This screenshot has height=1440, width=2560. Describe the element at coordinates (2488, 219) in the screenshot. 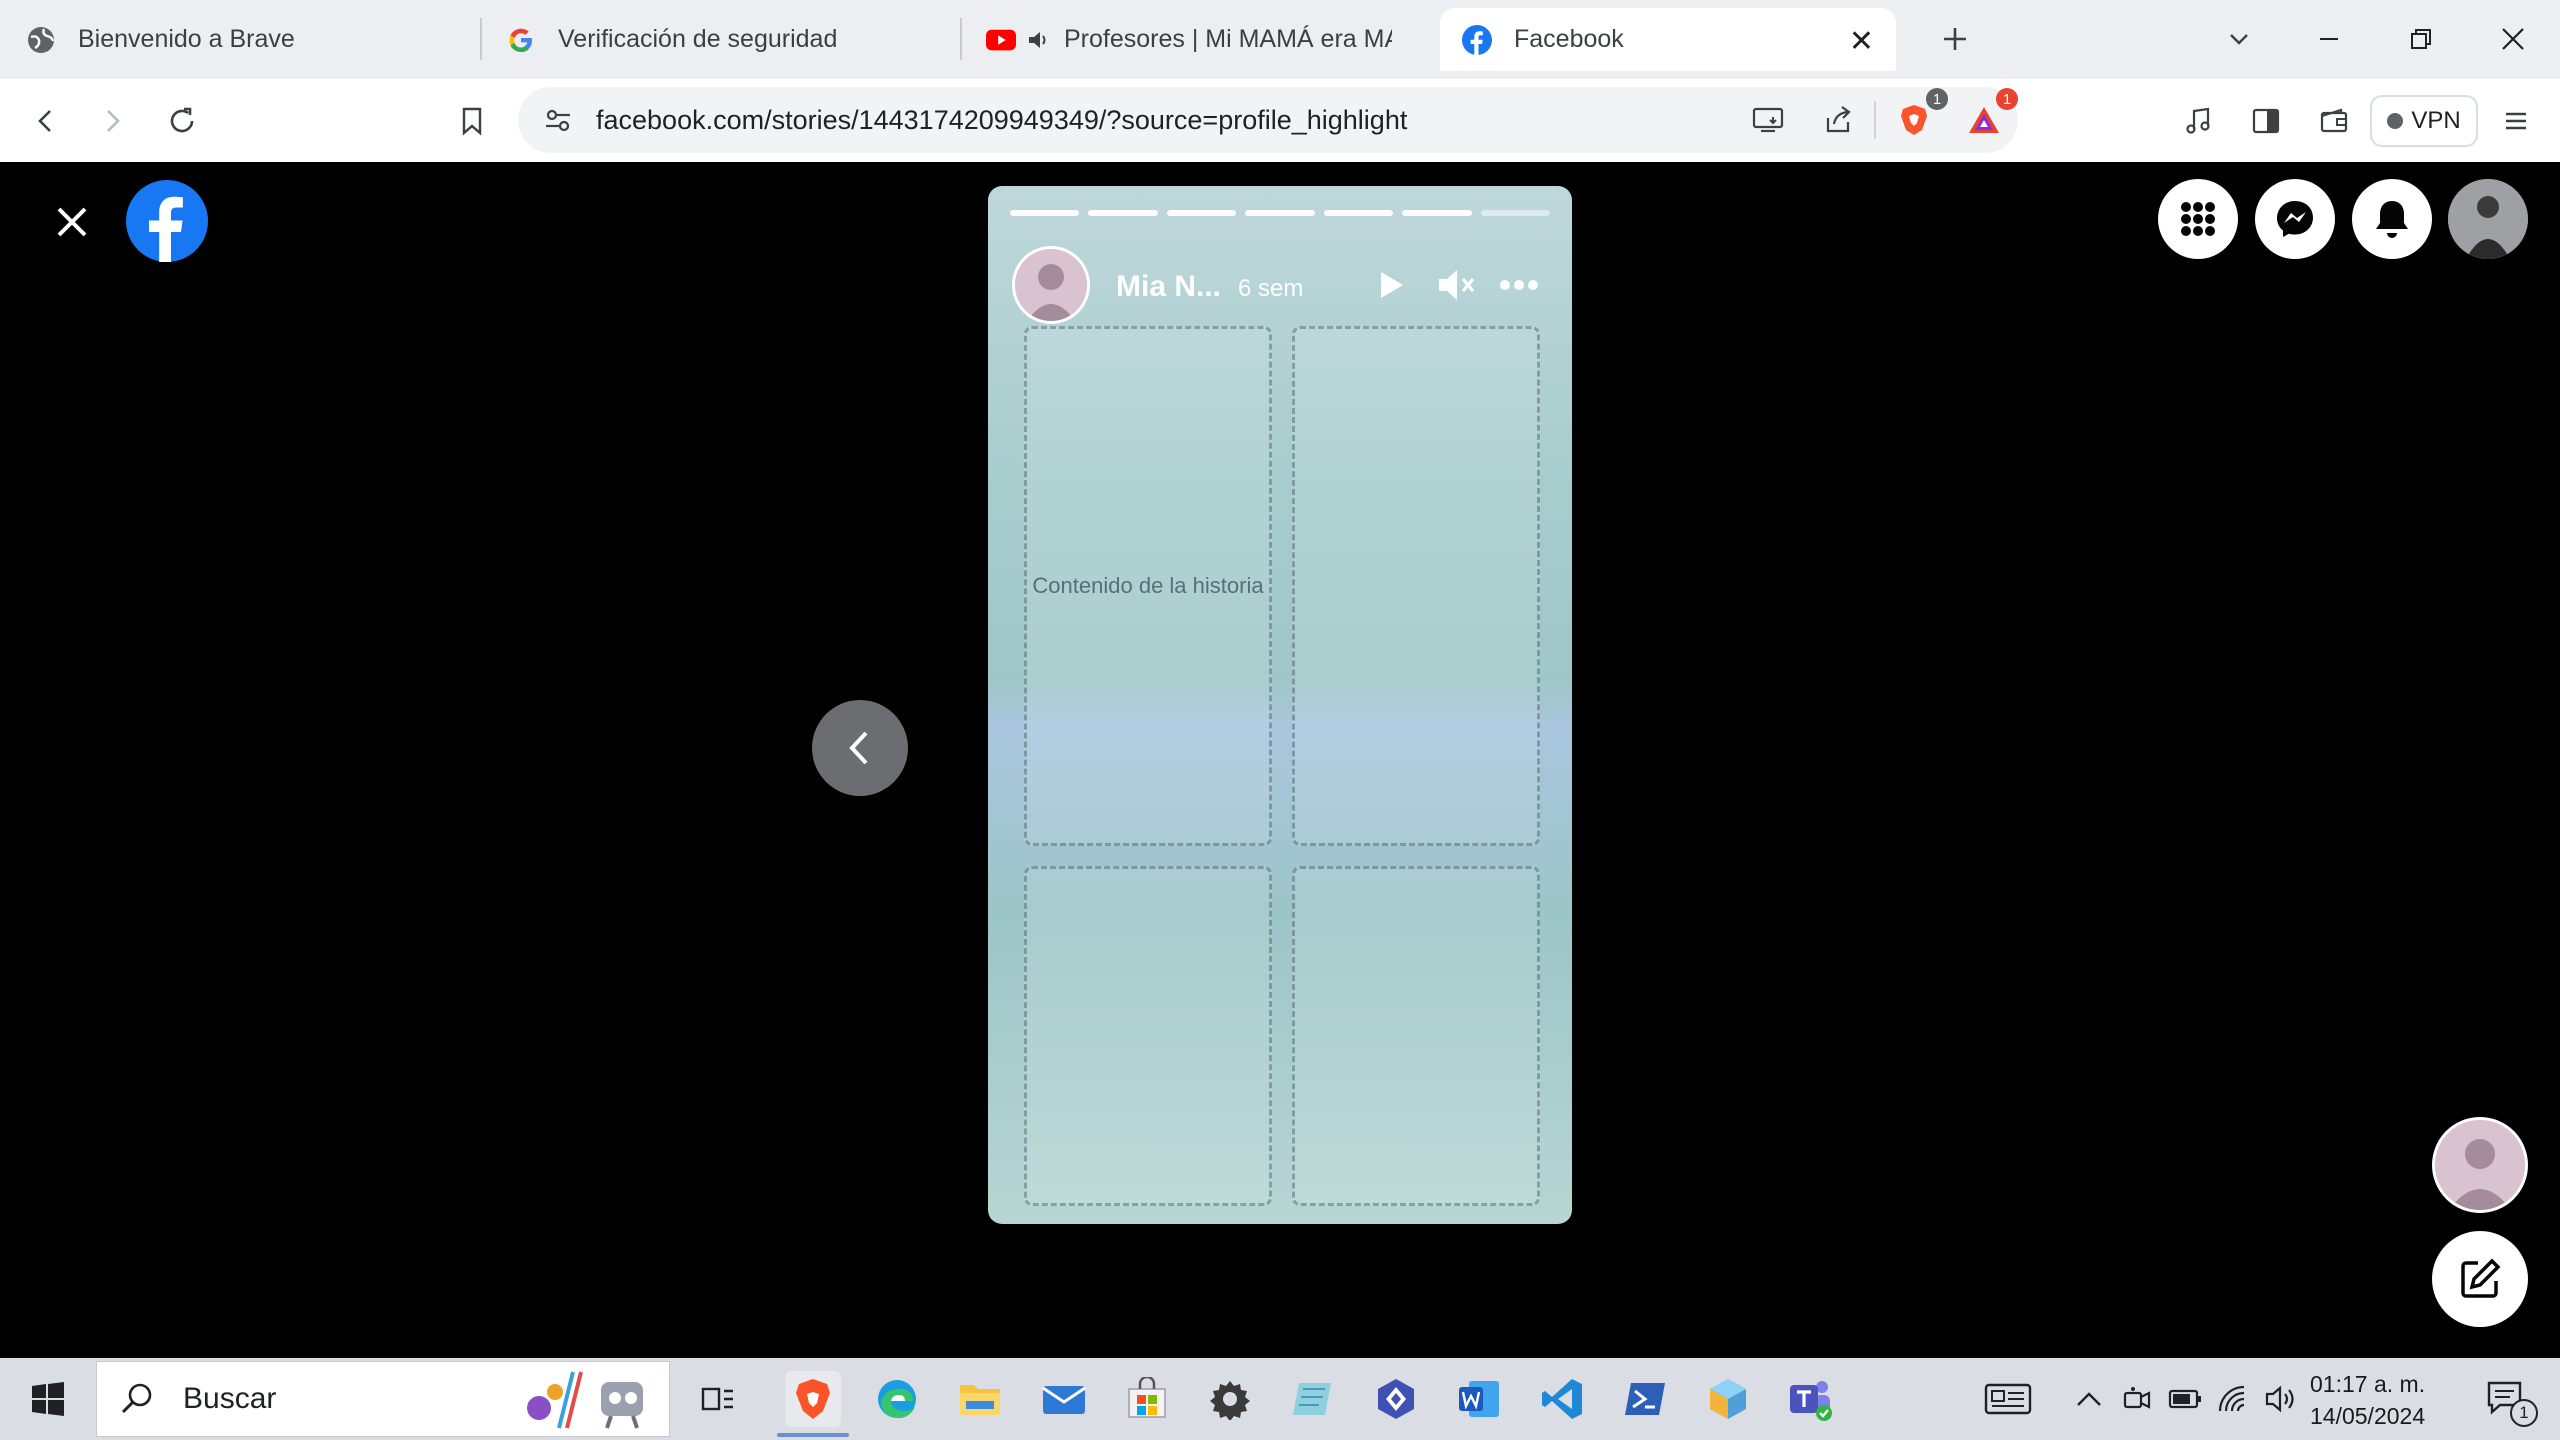

I see `account-avatar` at that location.